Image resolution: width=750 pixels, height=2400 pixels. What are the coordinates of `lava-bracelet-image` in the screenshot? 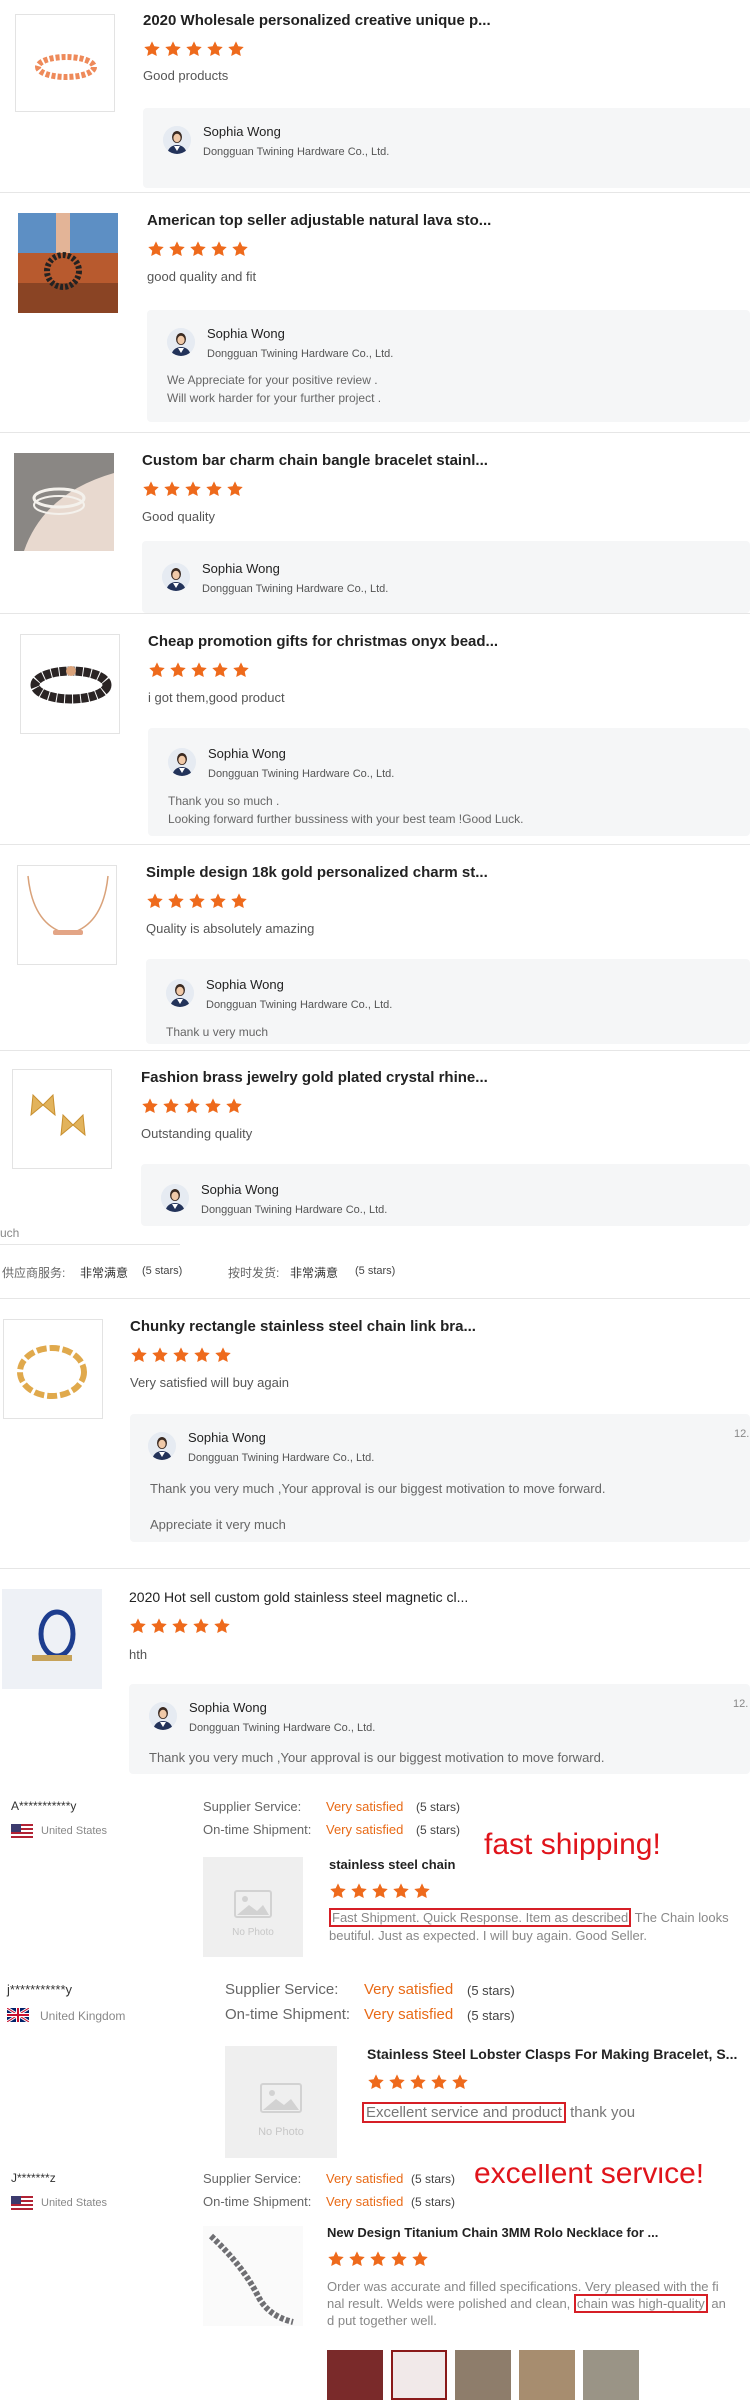 It's located at (68, 263).